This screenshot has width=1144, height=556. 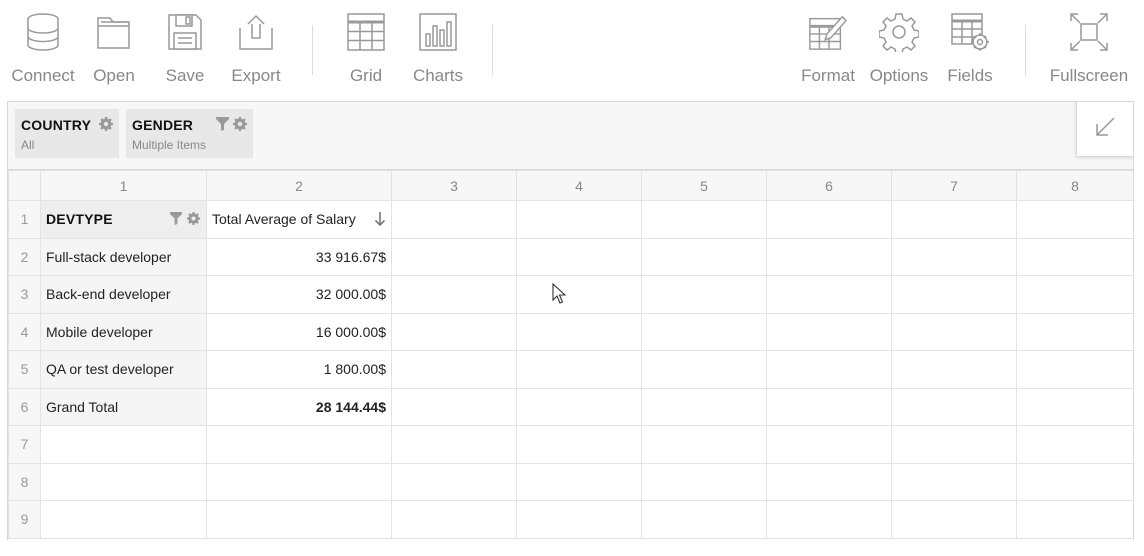 I want to click on row-number: 3, so click(x=24, y=294).